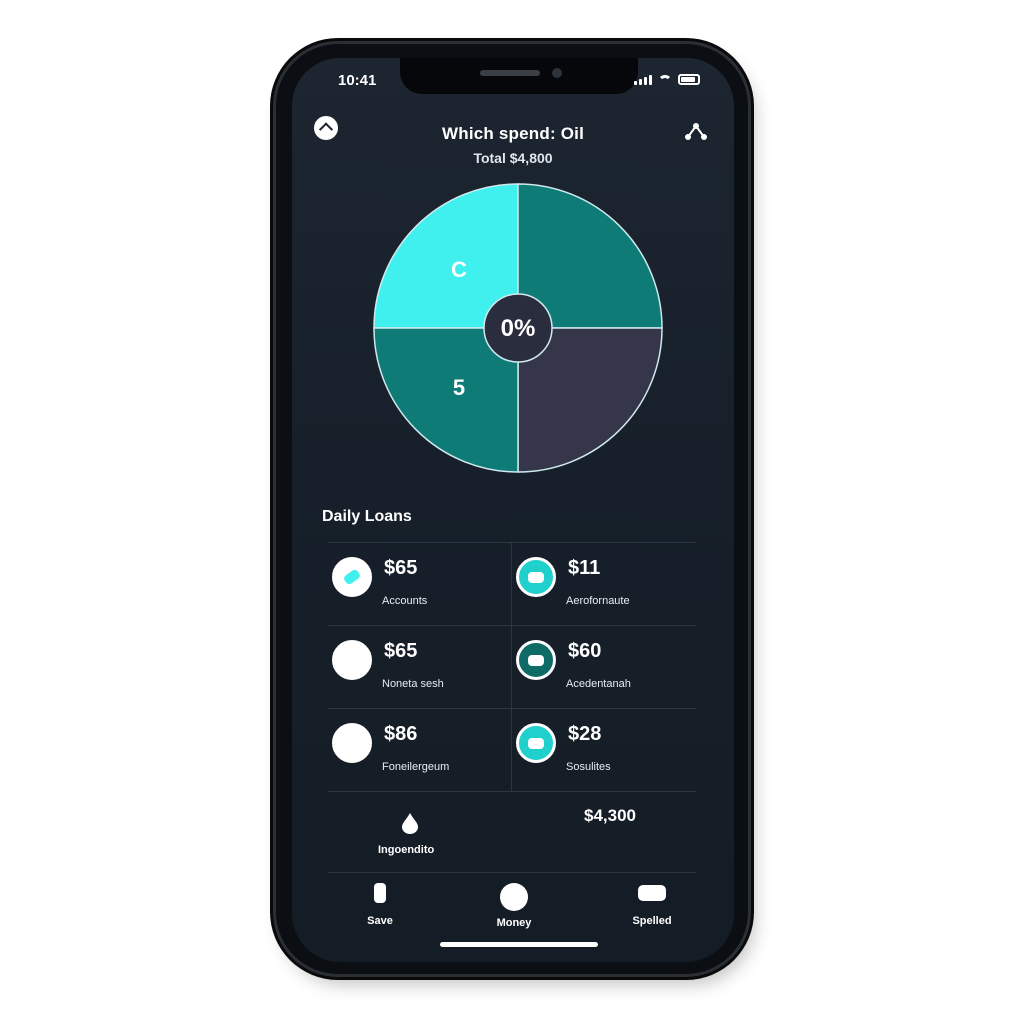 This screenshot has height=1024, width=1024. Describe the element at coordinates (406, 850) in the screenshot. I see `total-label: Ingoendito` at that location.